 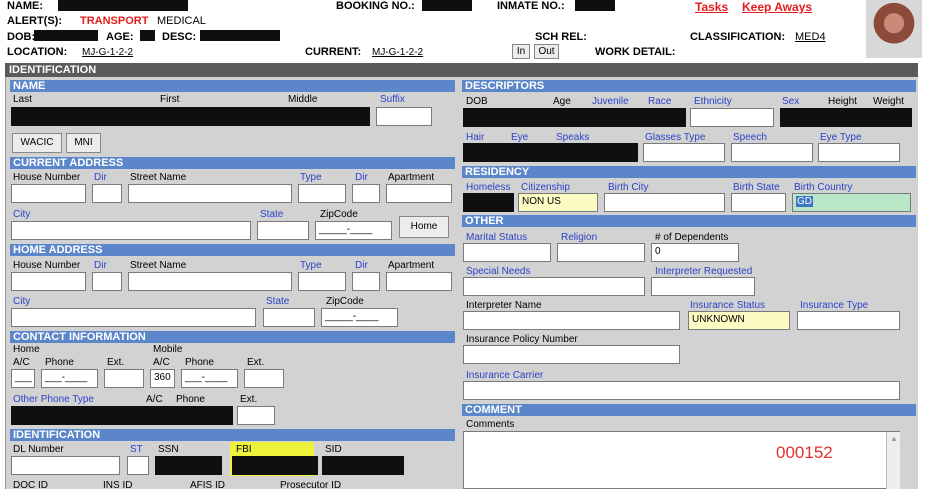 I want to click on ca-house-field, so click(x=48, y=193).